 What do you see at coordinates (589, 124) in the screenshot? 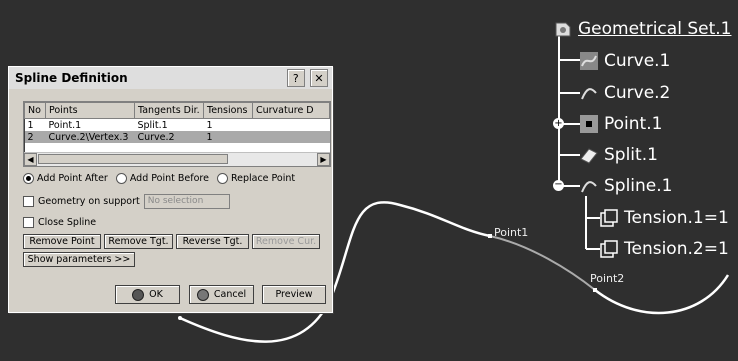
I see `point-icon` at bounding box center [589, 124].